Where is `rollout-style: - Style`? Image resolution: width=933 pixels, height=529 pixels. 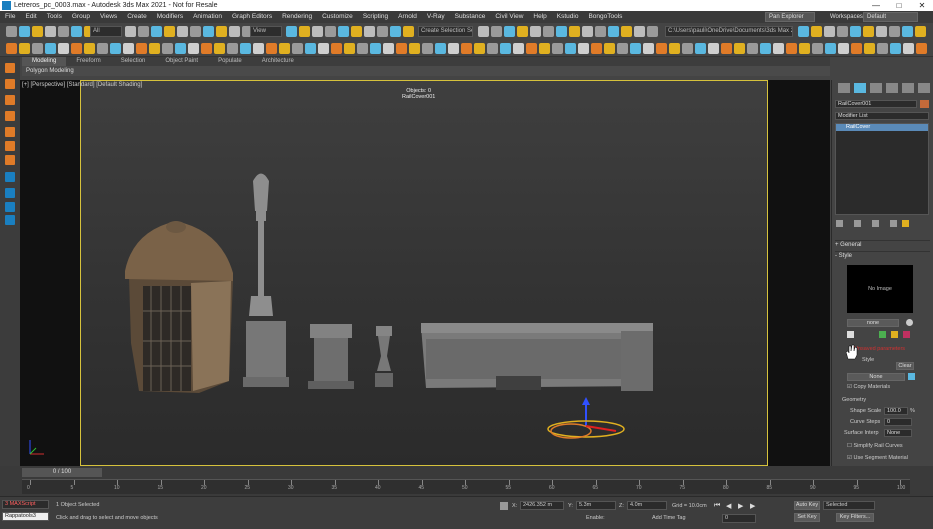 rollout-style: - Style is located at coordinates (882, 255).